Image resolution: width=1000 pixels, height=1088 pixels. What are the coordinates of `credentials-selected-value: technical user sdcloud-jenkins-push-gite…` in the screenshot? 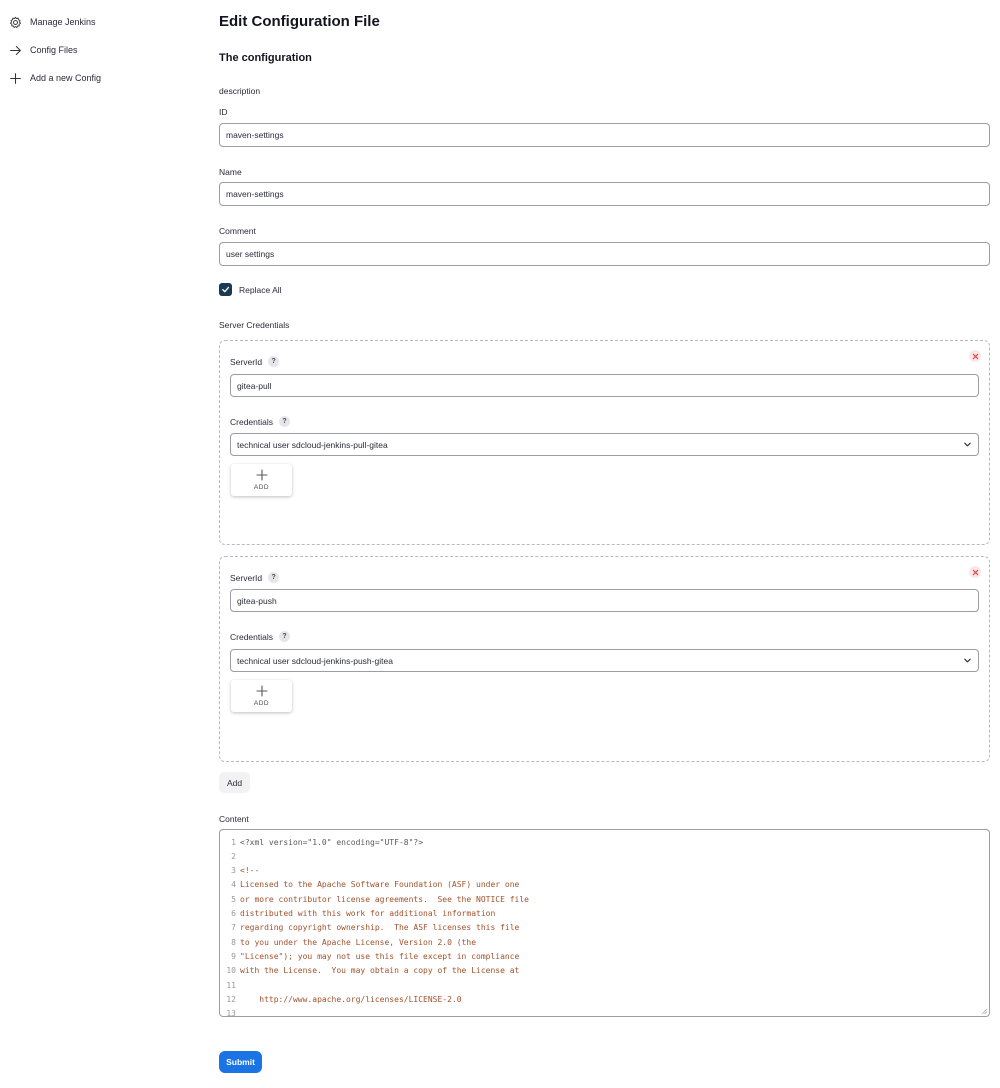 It's located at (315, 660).